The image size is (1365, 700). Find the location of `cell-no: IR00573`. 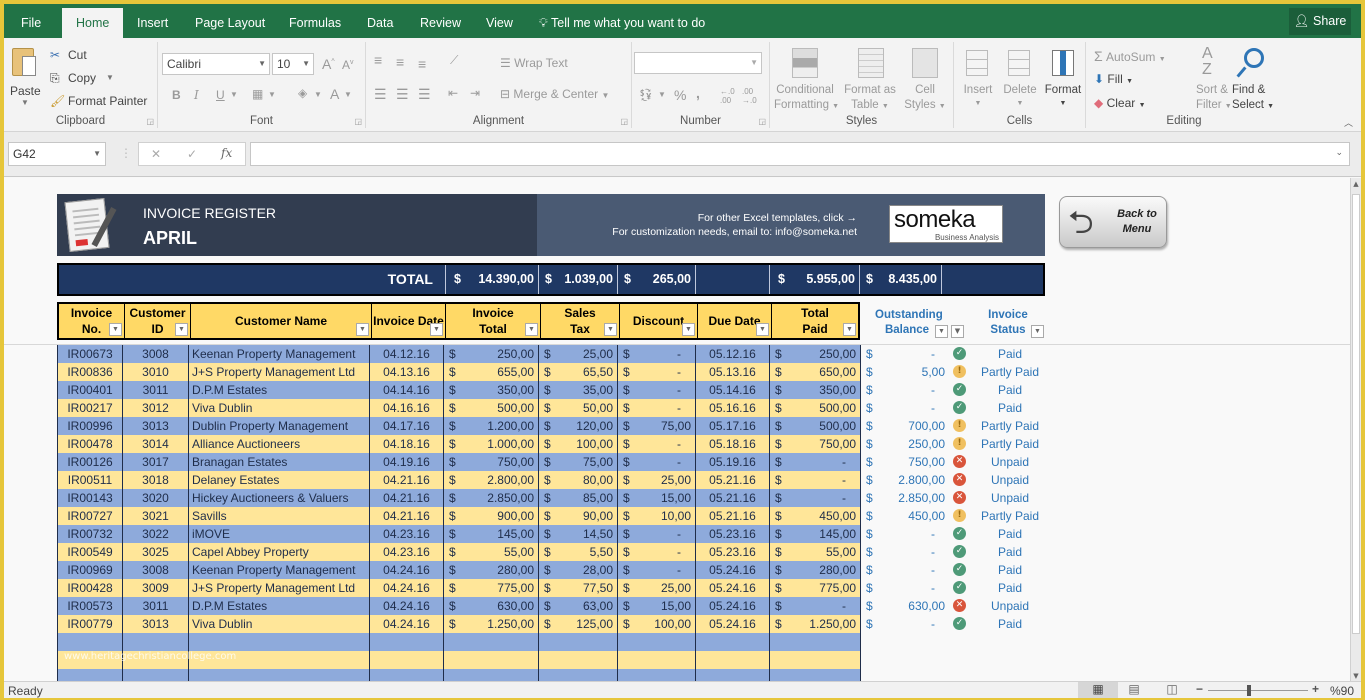

cell-no: IR00573 is located at coordinates (89, 606).